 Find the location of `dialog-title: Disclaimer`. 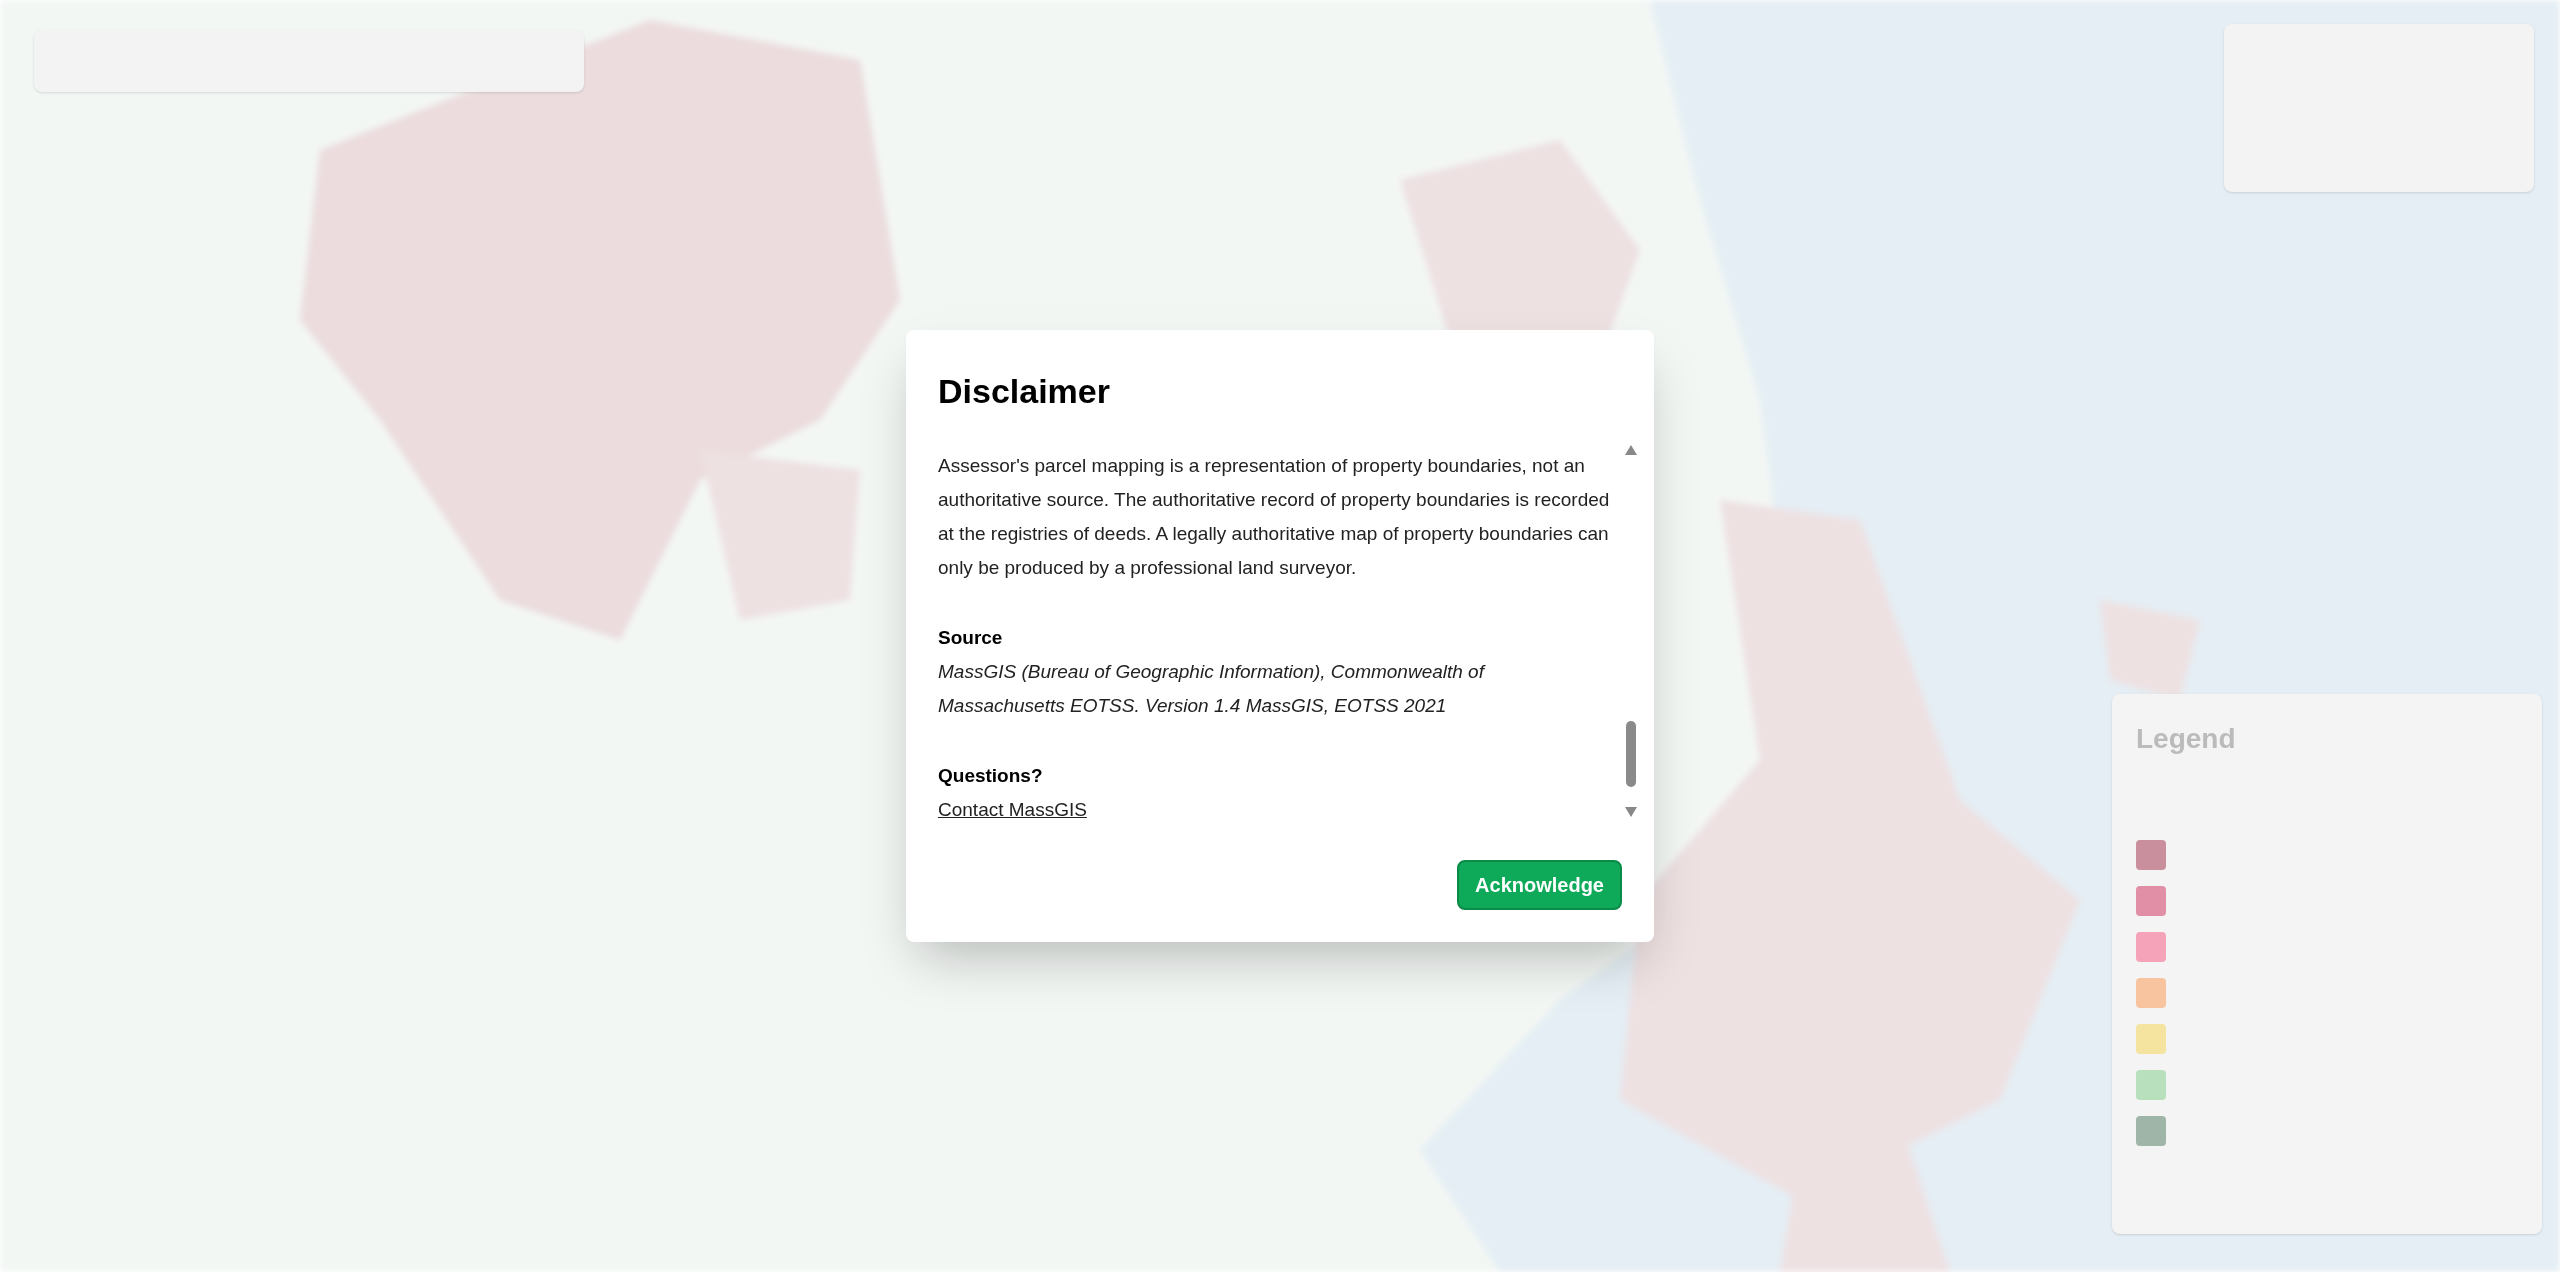

dialog-title: Disclaimer is located at coordinates (1024, 391).